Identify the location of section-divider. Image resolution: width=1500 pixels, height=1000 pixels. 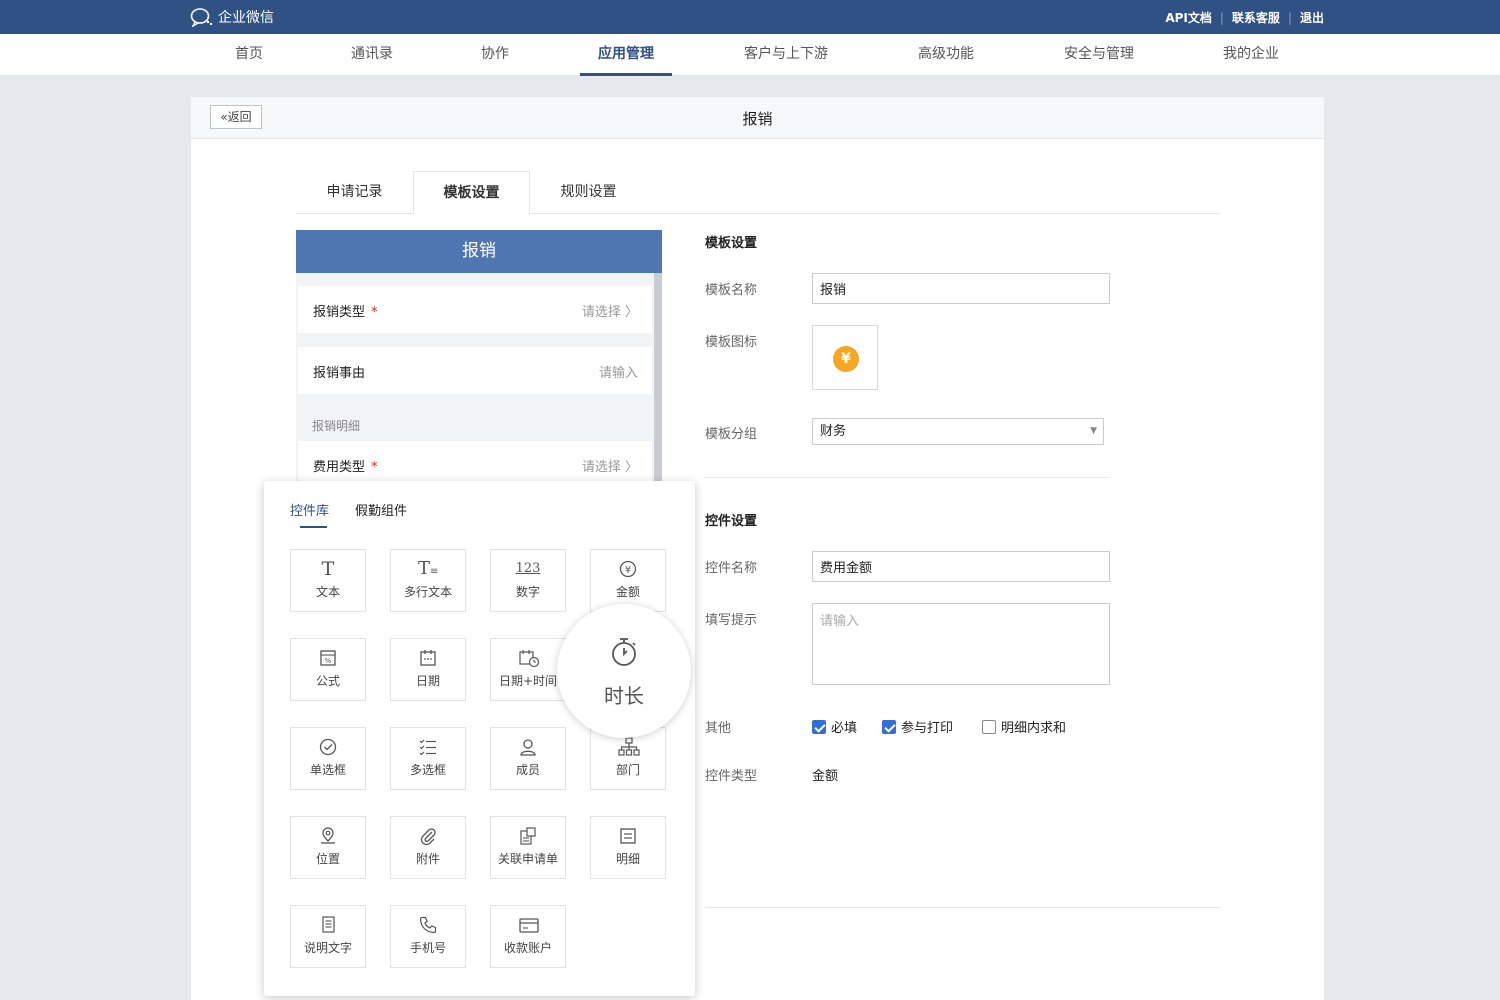
(907, 477).